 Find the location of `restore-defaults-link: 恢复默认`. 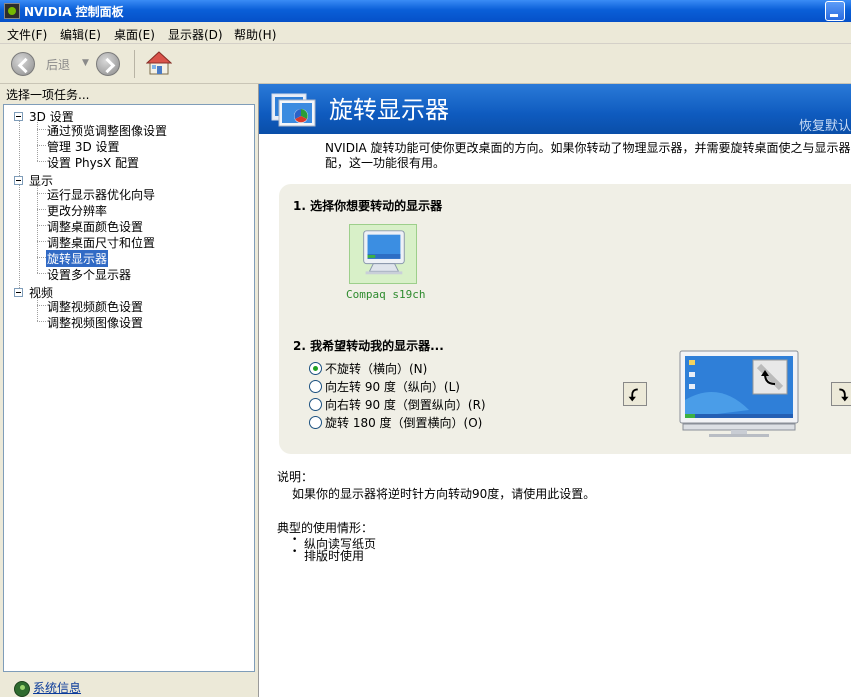

restore-defaults-link: 恢复默认 is located at coordinates (825, 124).